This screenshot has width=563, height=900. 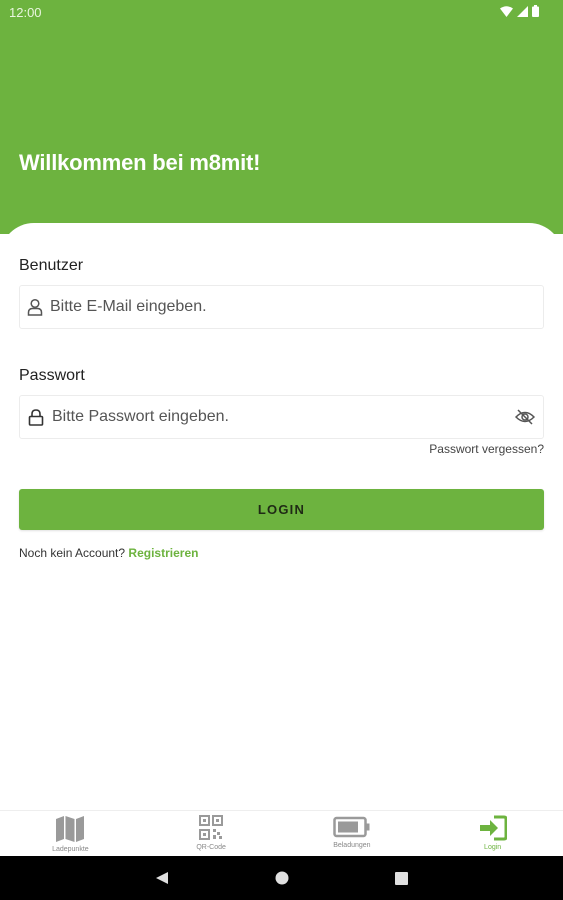 I want to click on nav-item-login: Login, so click(x=492, y=833).